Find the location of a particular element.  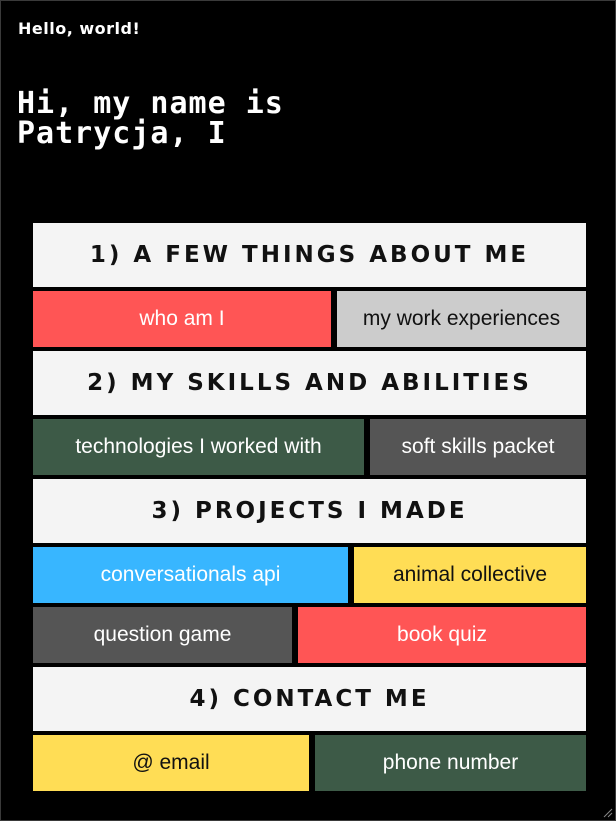

question-game-button: question game is located at coordinates (162, 635).